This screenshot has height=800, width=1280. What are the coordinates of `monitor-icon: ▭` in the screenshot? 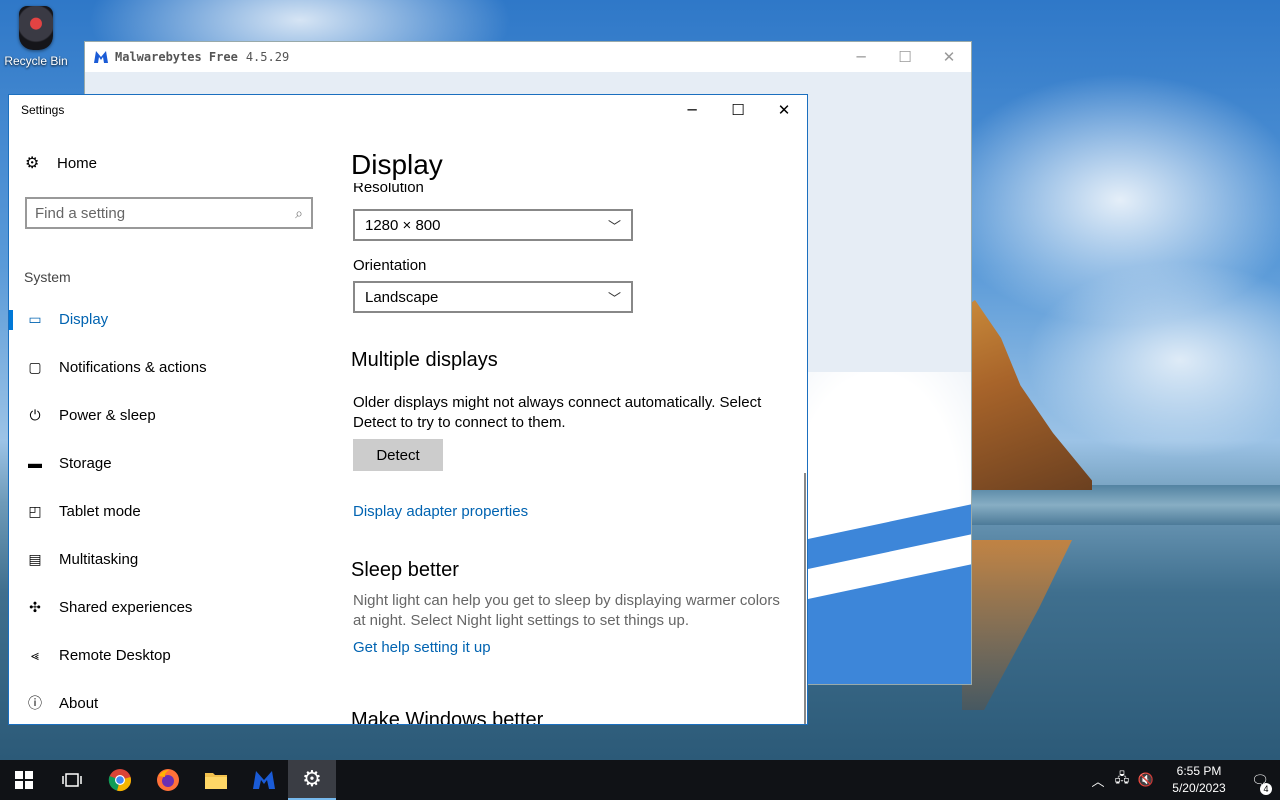 It's located at (35, 318).